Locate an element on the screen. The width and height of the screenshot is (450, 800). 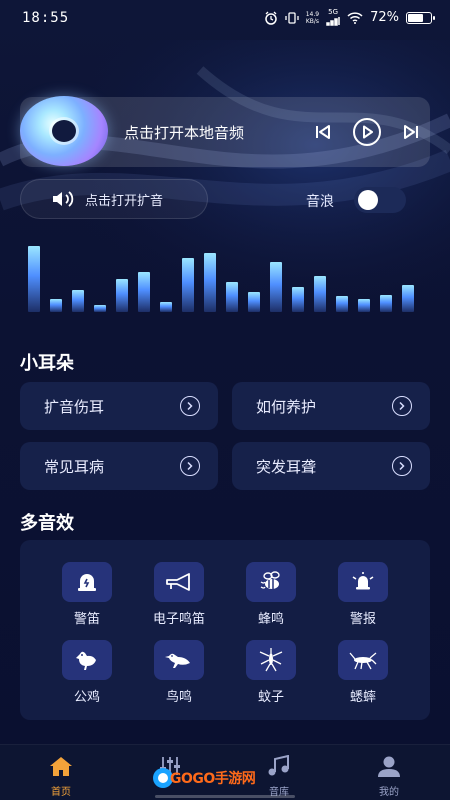
signal-icon is located at coordinates (333, 21).